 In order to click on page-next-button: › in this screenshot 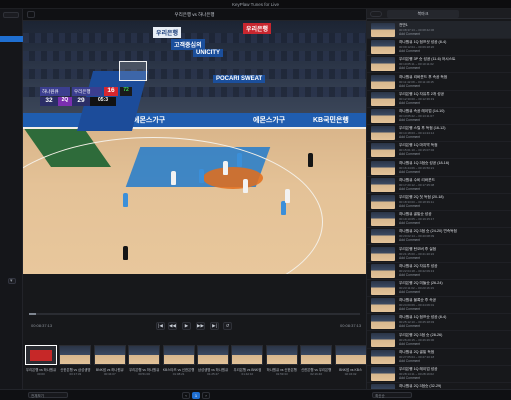, I will do `click(206, 395)`.